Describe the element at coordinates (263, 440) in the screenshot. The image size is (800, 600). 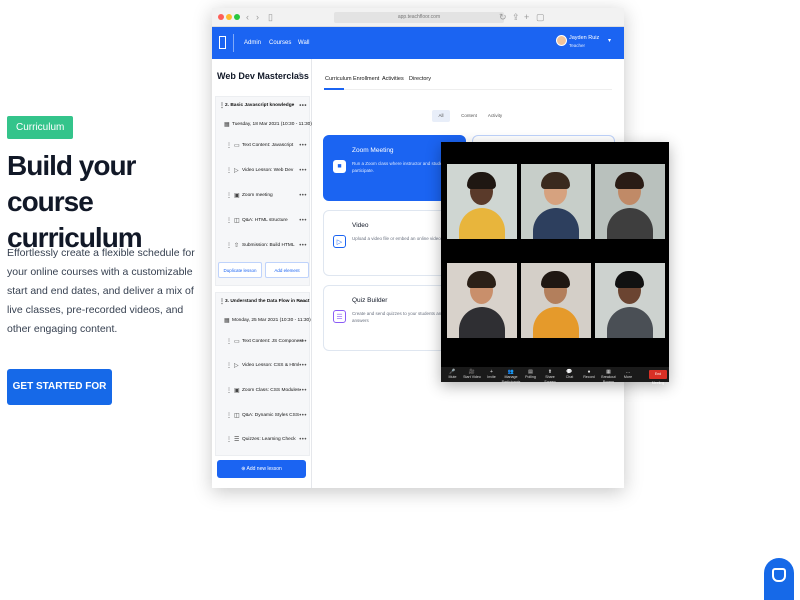
I see `lesson-item: ⋮ ☰ Quizzes: Learning Check •••` at that location.